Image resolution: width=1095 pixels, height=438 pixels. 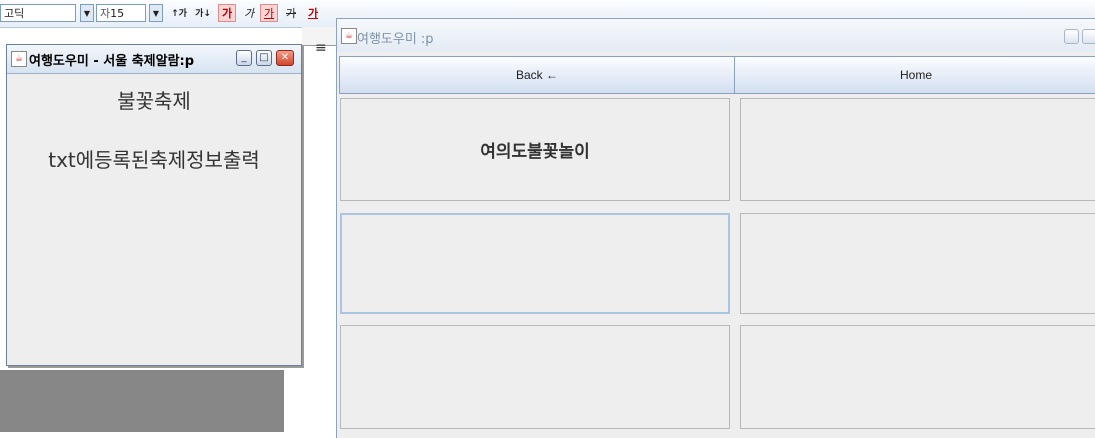 What do you see at coordinates (244, 58) in the screenshot?
I see `minimize-icon: _` at bounding box center [244, 58].